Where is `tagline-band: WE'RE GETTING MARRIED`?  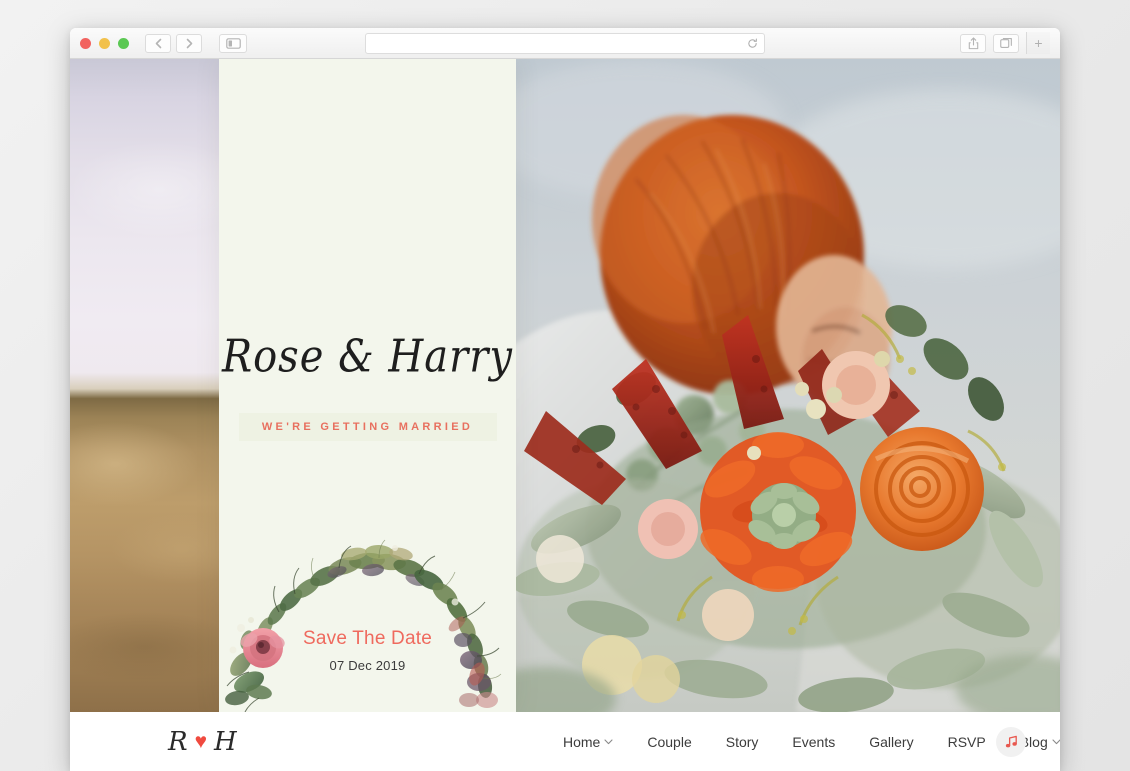 tagline-band: WE'RE GETTING MARRIED is located at coordinates (367, 427).